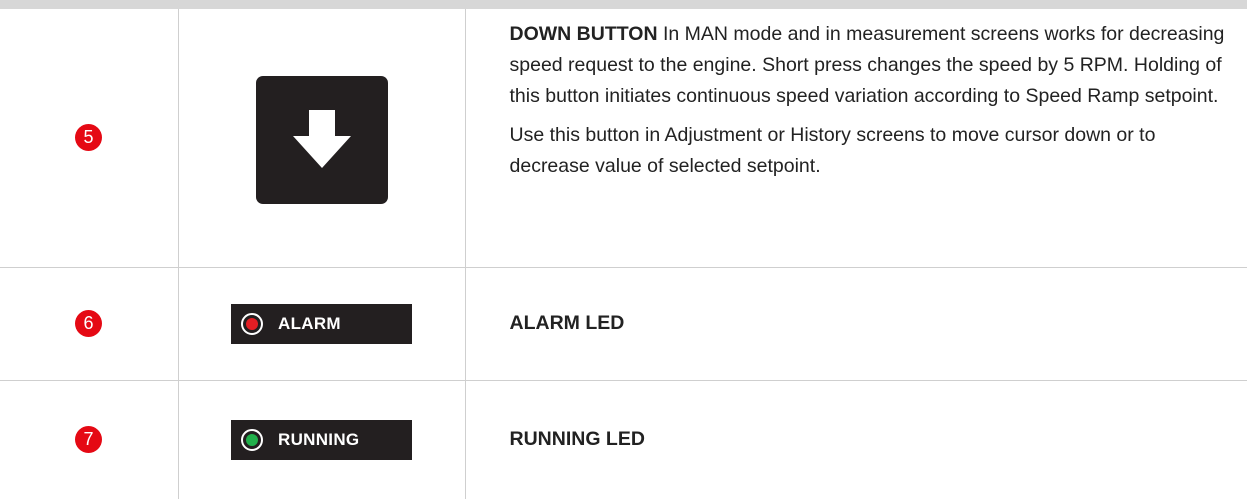  I want to click on row-number-badge: 7, so click(88, 440).